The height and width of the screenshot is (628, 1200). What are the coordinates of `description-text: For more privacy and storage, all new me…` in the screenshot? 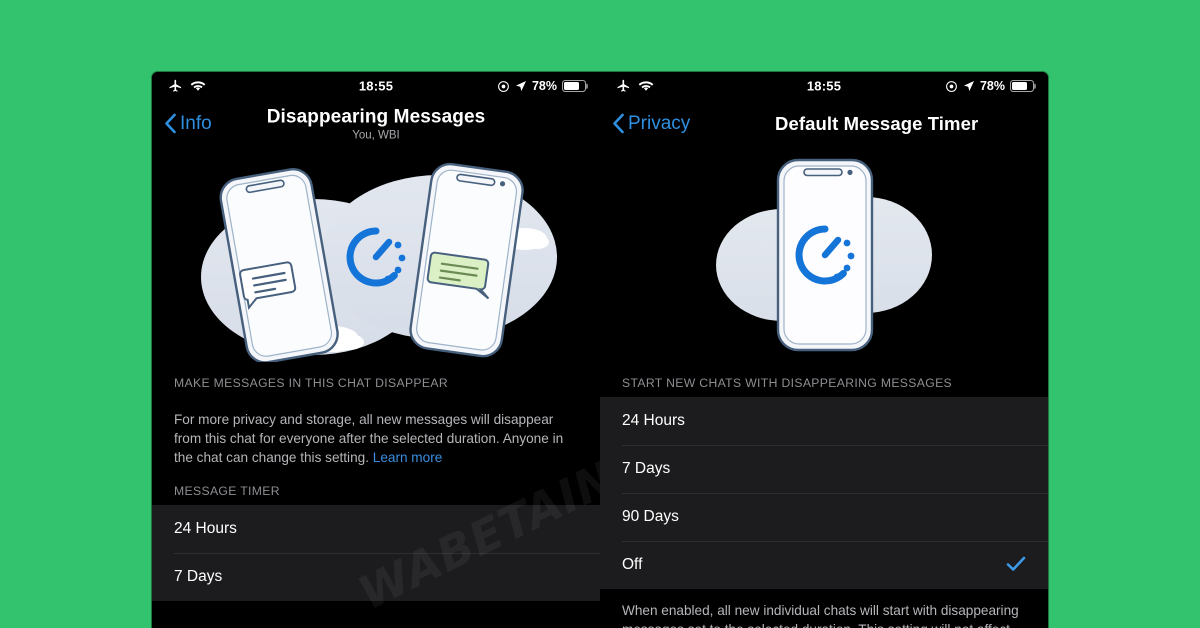 It's located at (369, 438).